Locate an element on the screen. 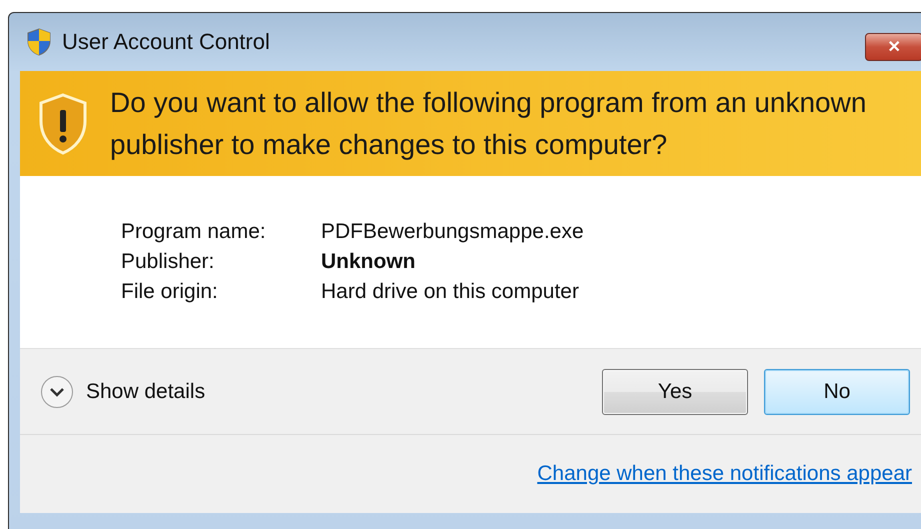  detail-label: Program name: is located at coordinates (194, 232).